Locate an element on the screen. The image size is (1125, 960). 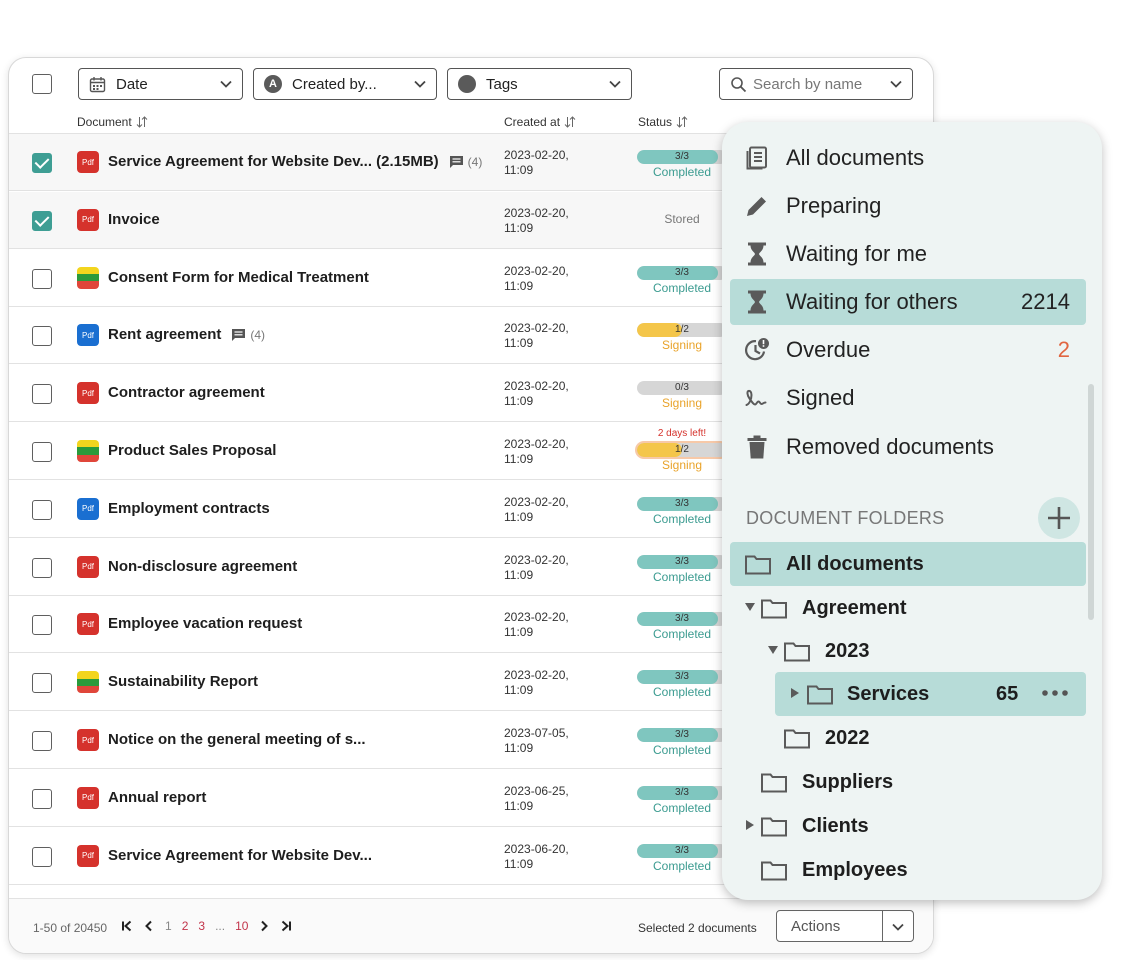
tags-filter-label: Tags is located at coordinates (502, 84).